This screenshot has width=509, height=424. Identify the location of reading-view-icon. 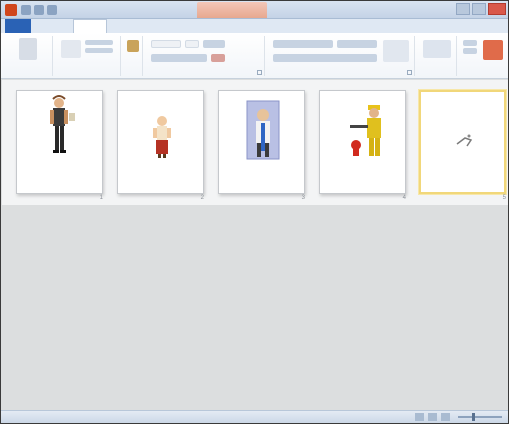
(445, 417).